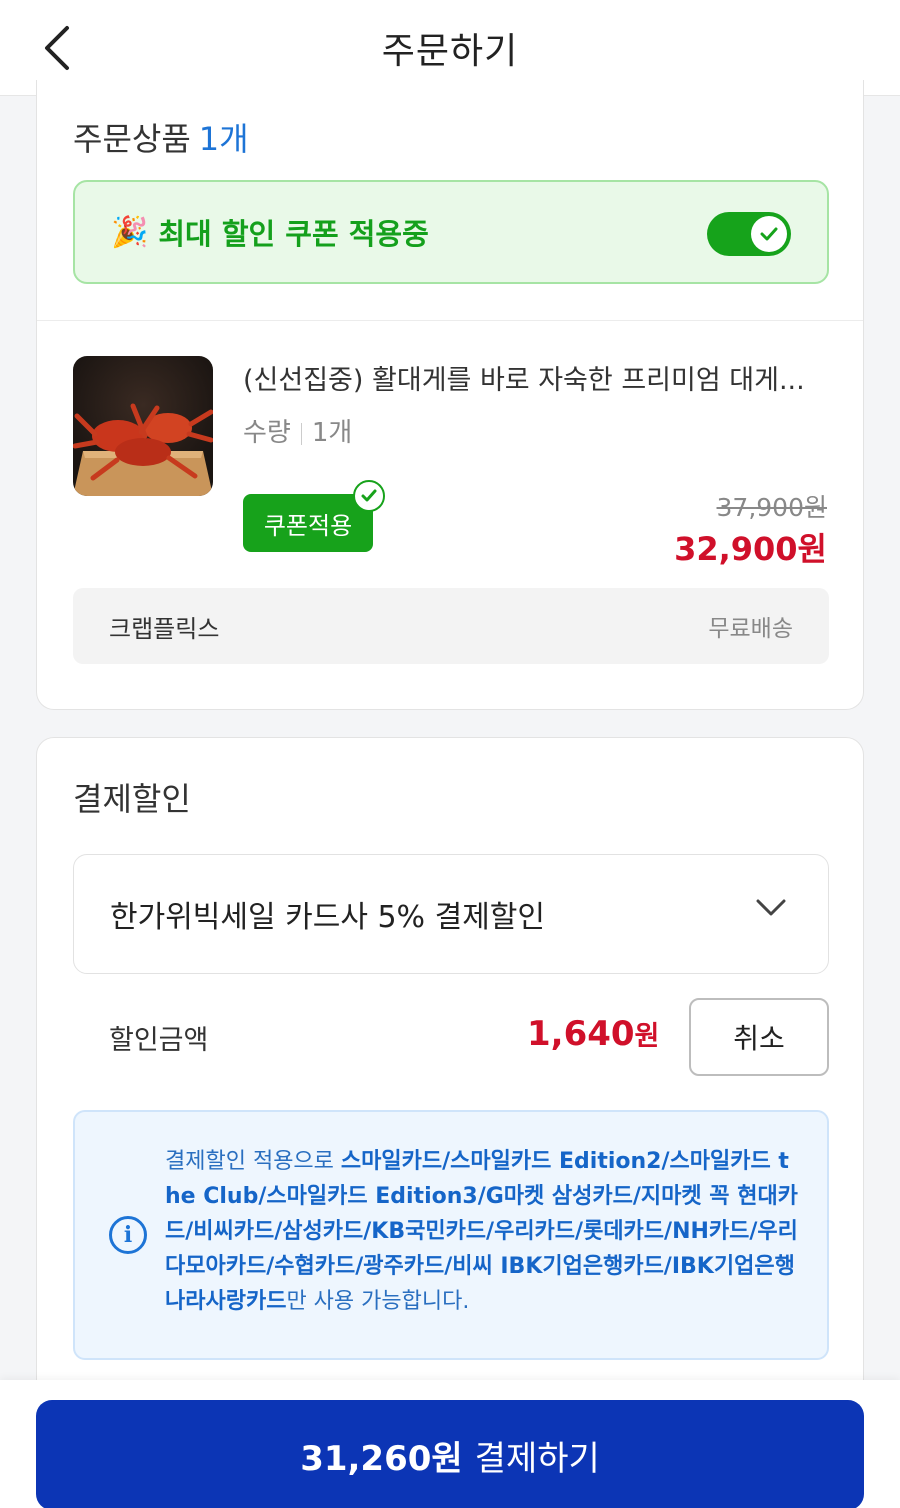 This screenshot has width=900, height=1508. What do you see at coordinates (332, 433) in the screenshot?
I see `quantity-value: 1개` at bounding box center [332, 433].